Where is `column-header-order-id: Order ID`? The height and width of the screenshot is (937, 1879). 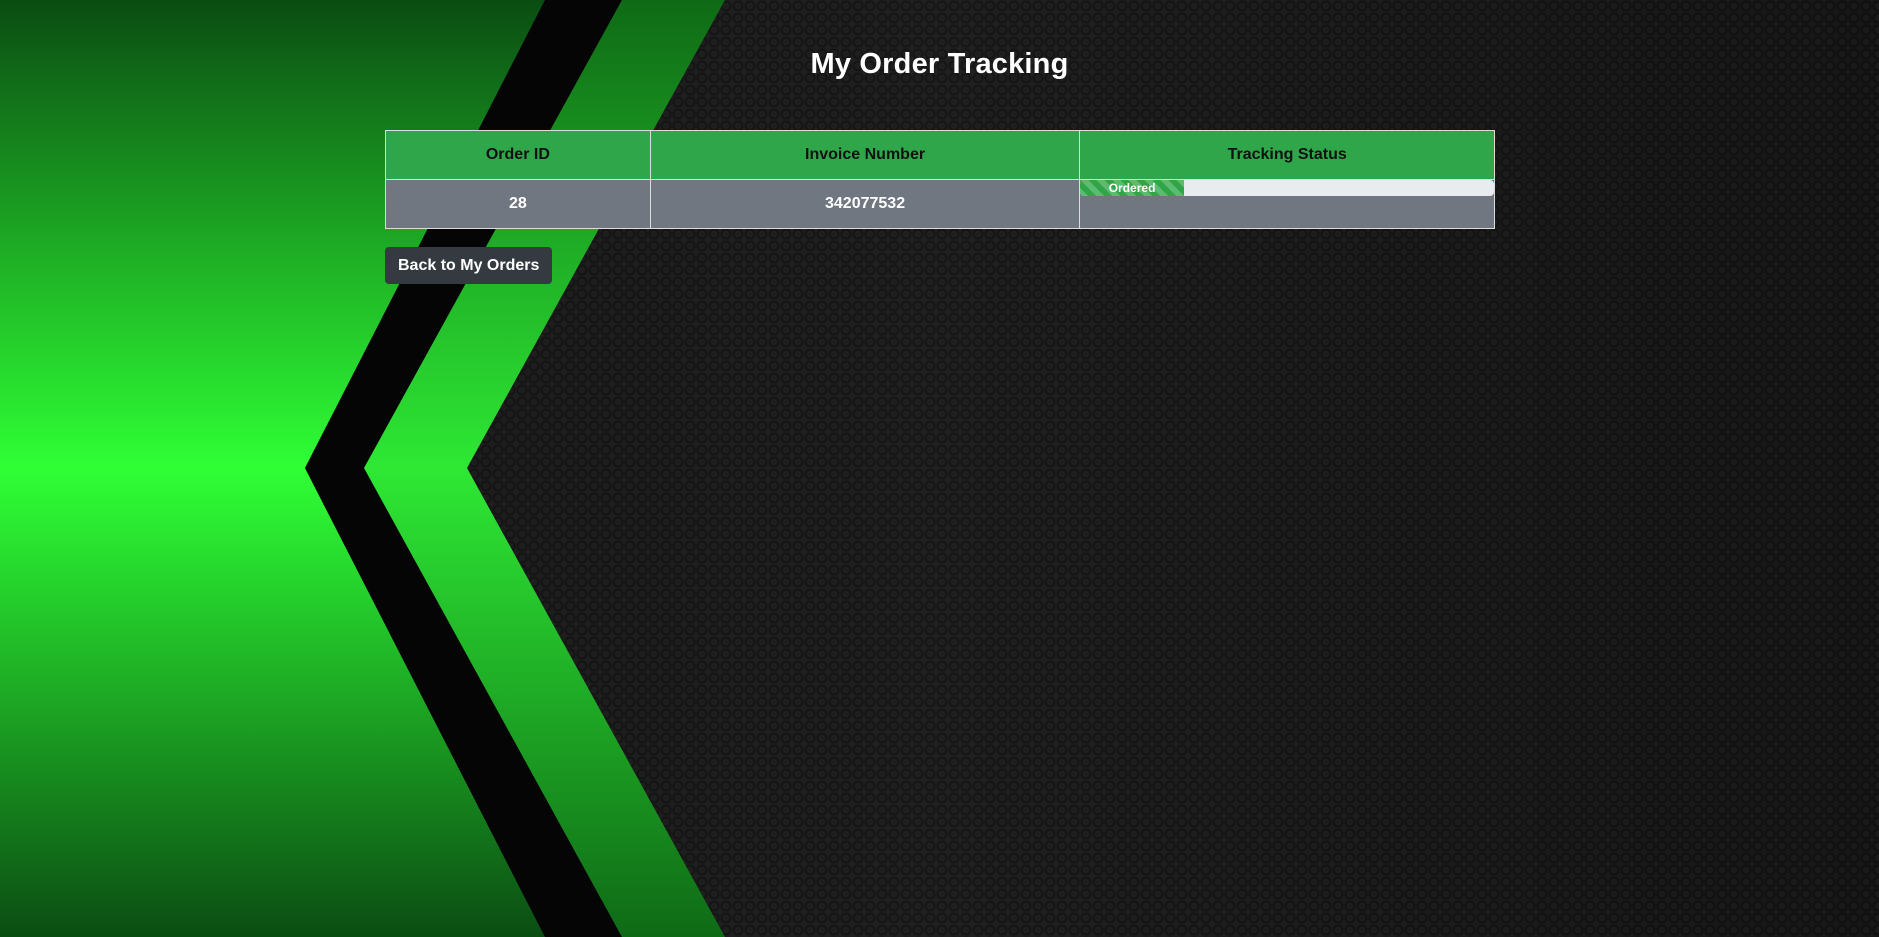
column-header-order-id: Order ID is located at coordinates (518, 155).